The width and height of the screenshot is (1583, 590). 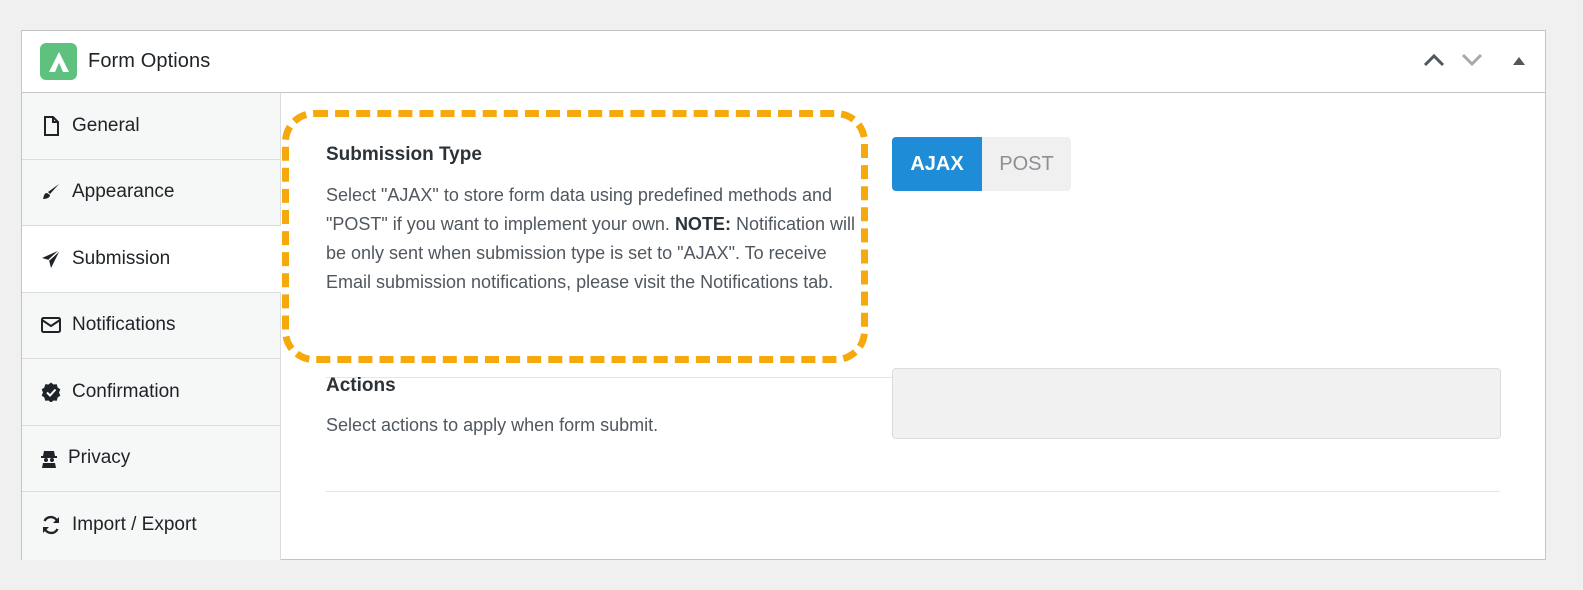 I want to click on paintbrush-icon, so click(x=51, y=192).